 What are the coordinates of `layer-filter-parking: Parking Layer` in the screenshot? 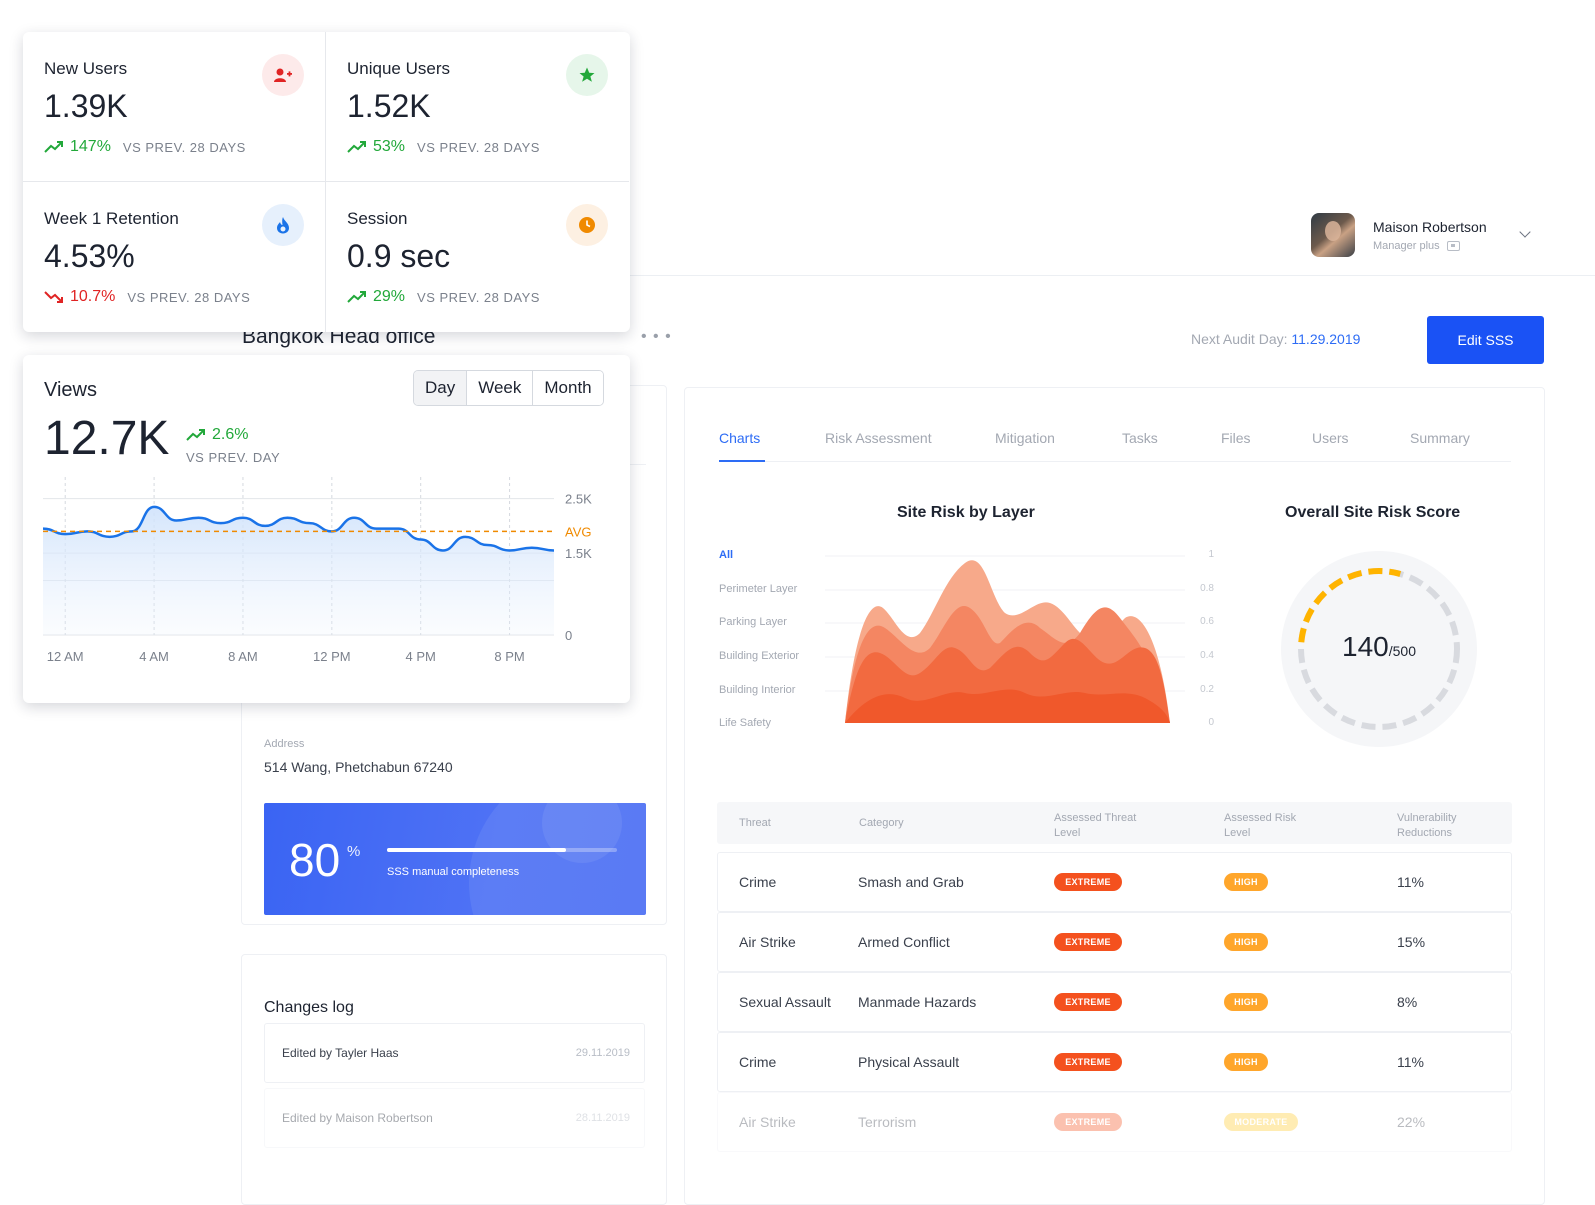 It's located at (753, 622).